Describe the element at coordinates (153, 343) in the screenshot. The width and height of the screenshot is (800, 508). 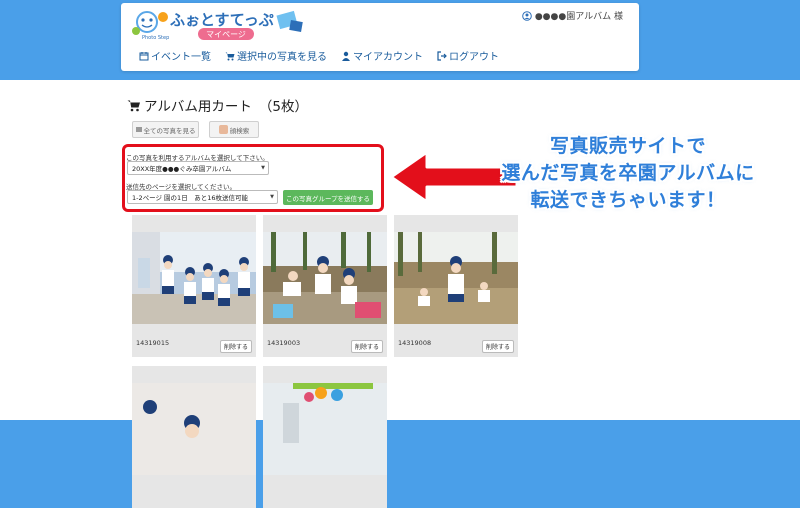
I see `photo-id: 14319015` at that location.